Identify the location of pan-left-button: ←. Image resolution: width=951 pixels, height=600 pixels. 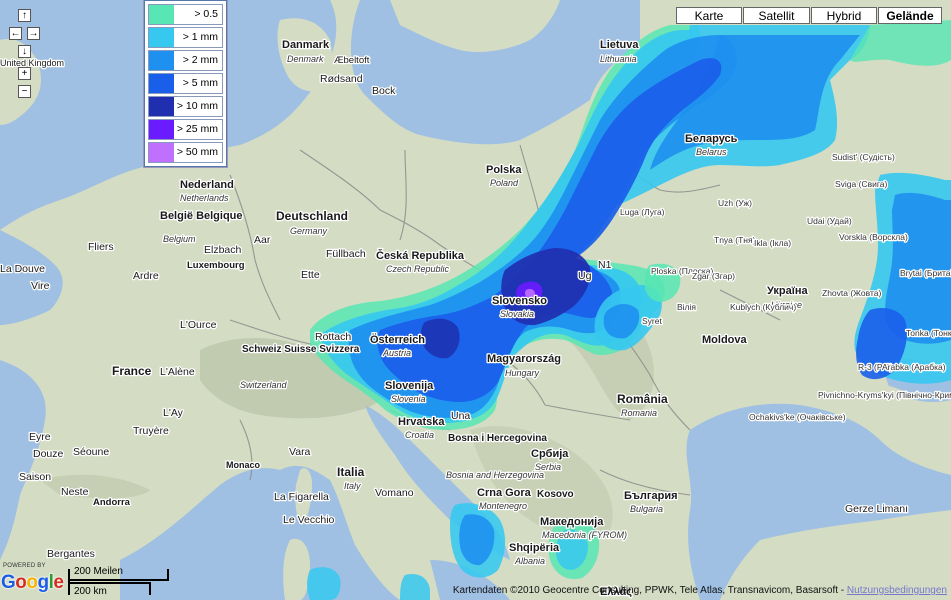
(15, 33).